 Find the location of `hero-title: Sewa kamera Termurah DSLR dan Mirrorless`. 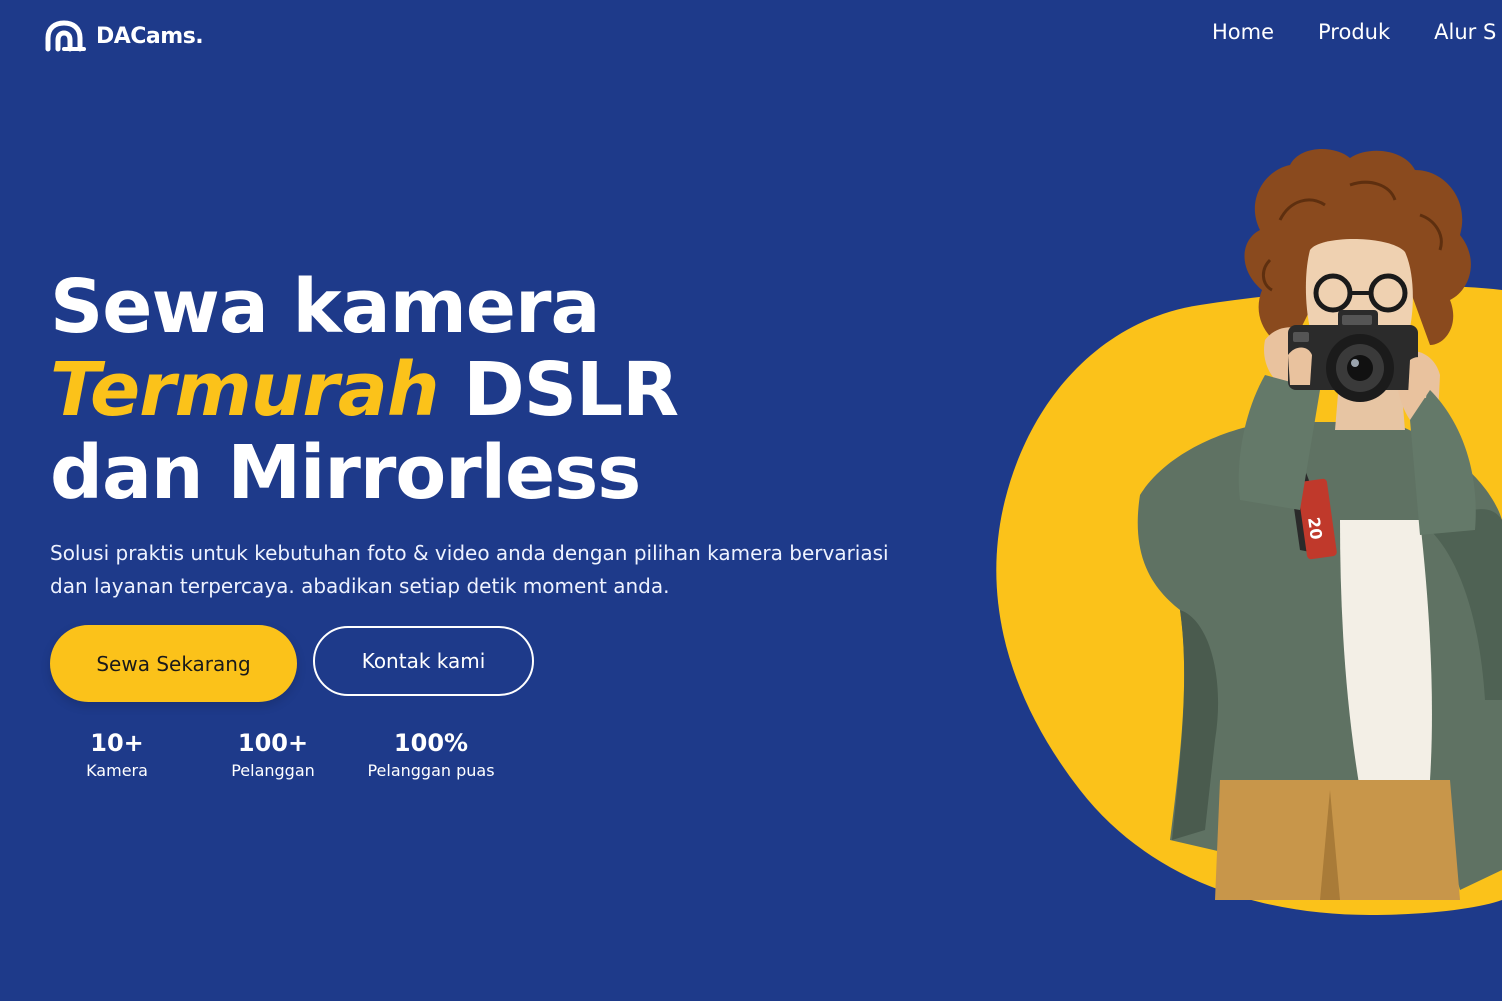

hero-title: Sewa kamera Termurah DSLR dan Mirrorless is located at coordinates (364, 390).